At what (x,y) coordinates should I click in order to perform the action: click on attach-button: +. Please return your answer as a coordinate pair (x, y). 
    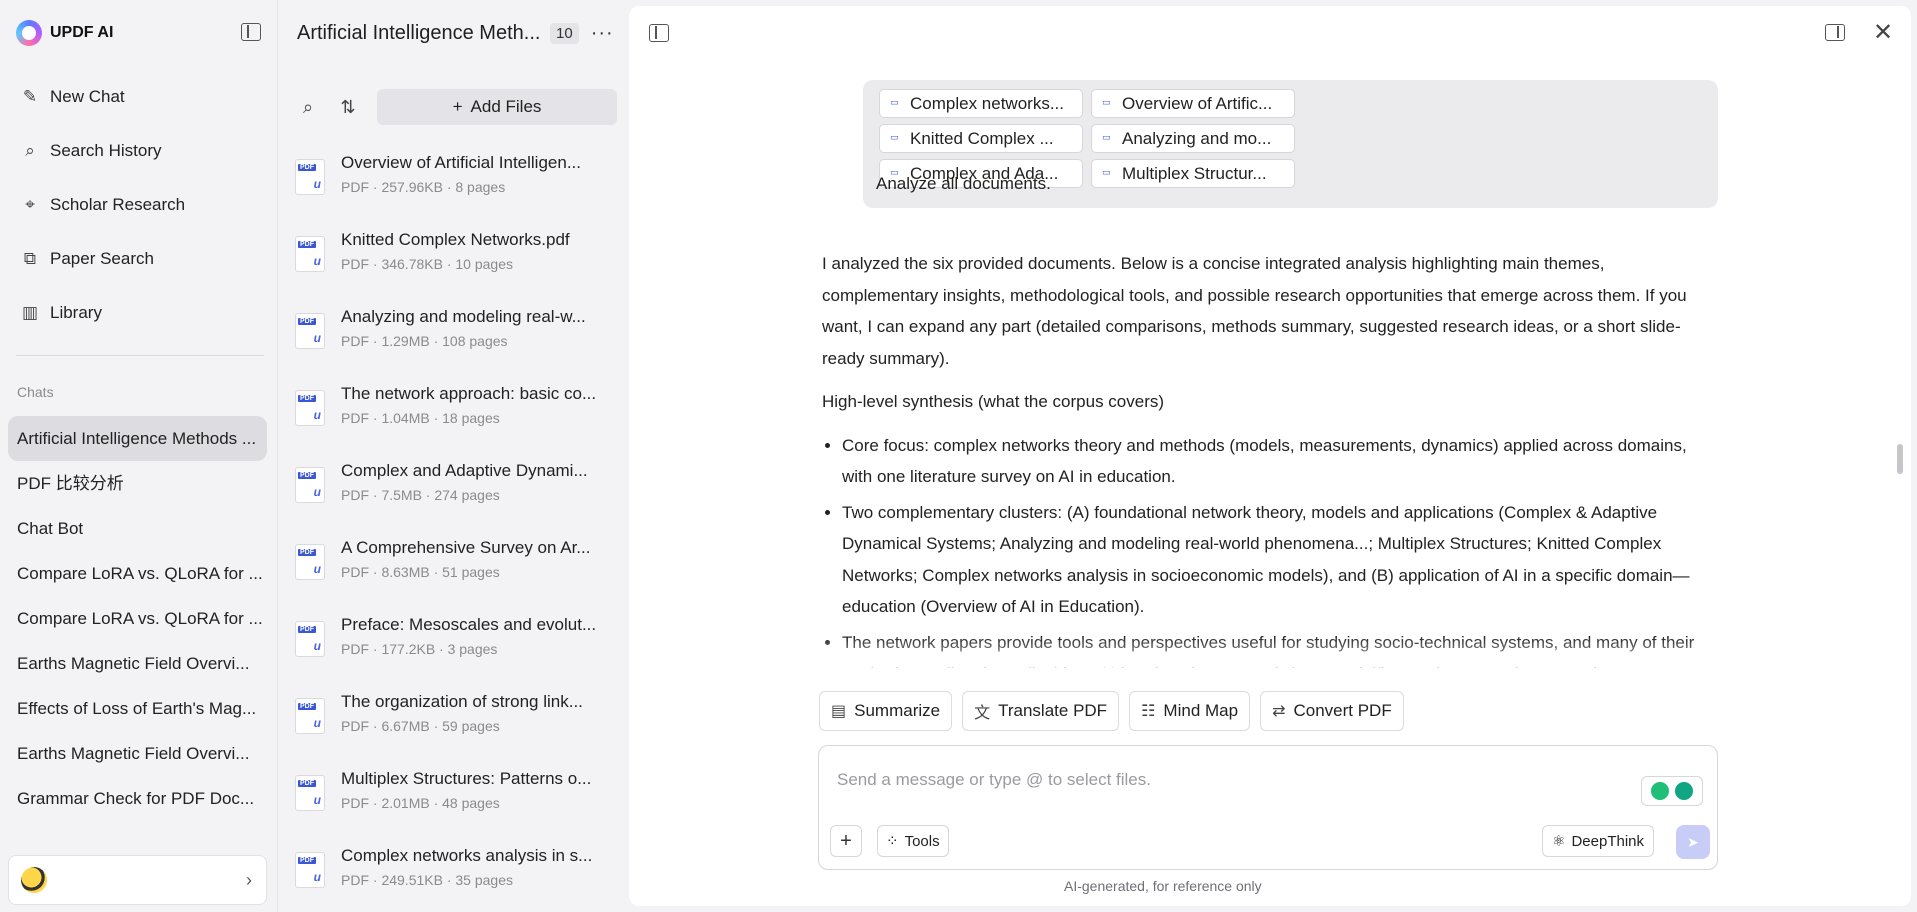
    Looking at the image, I should click on (846, 841).